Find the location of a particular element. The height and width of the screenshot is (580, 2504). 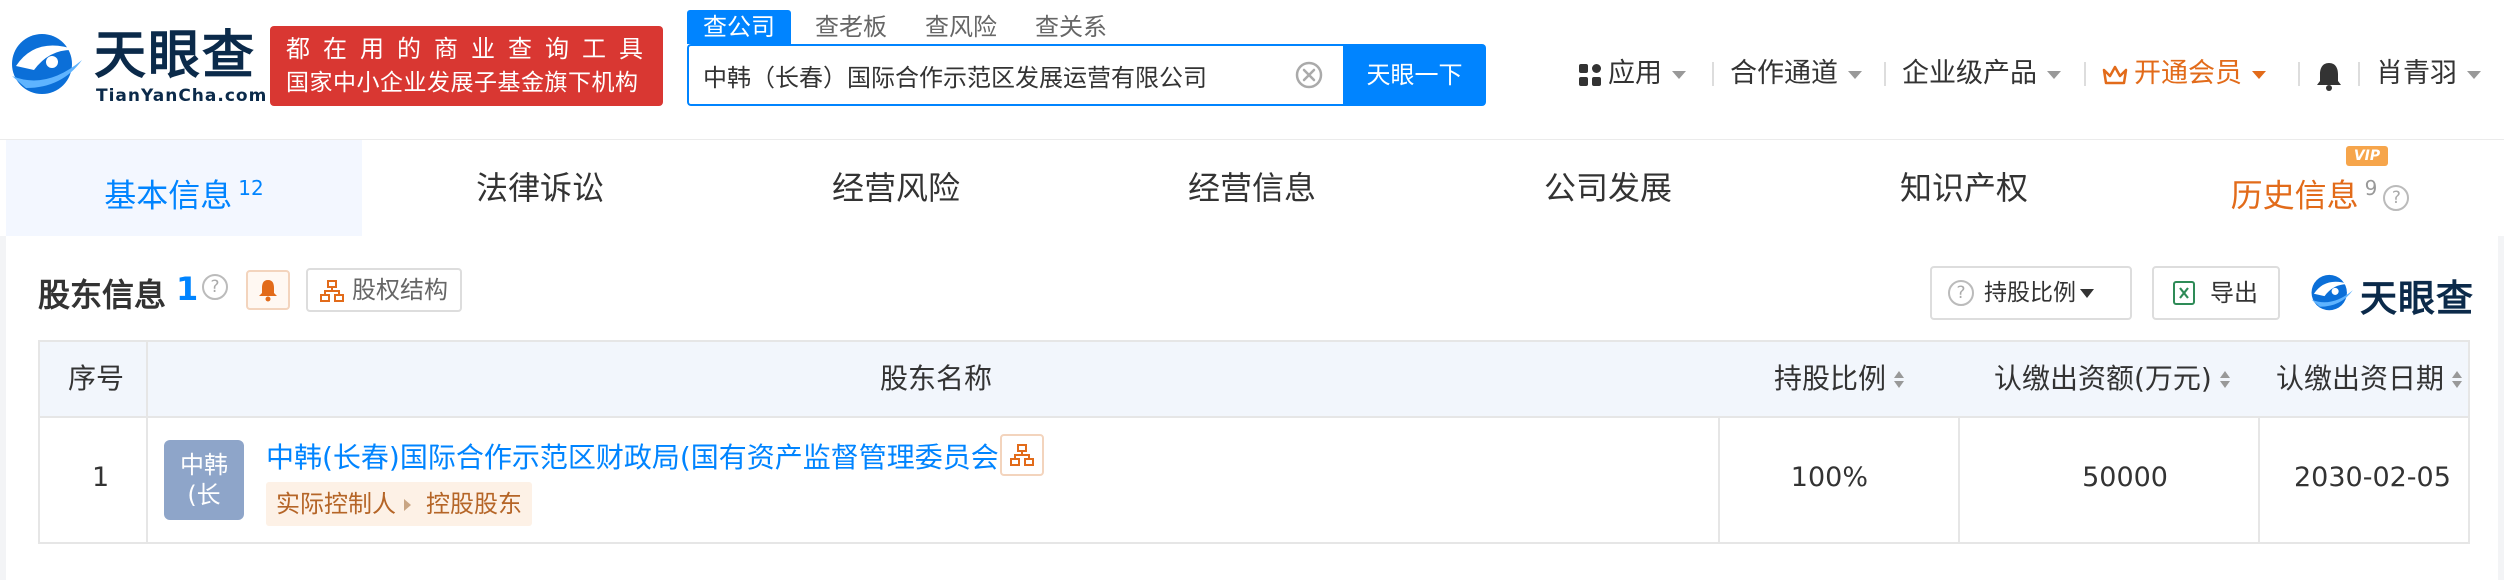

slogan-banner: 都在用的商业查询工具 国家中小企业发展子基金旗下机构 is located at coordinates (466, 66).